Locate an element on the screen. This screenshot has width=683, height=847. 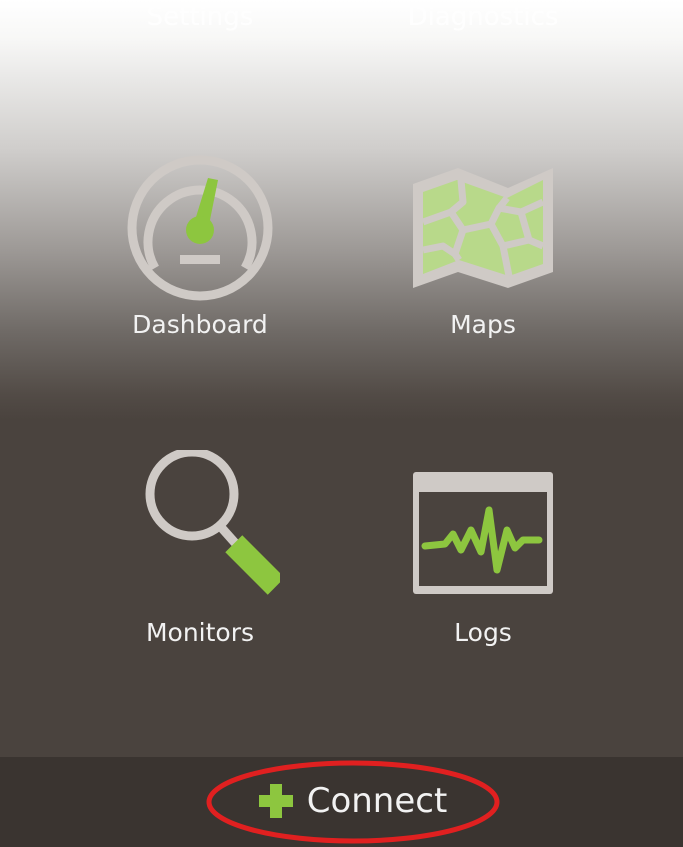
monitors-tile: Monitors is located at coordinates (200, 565).